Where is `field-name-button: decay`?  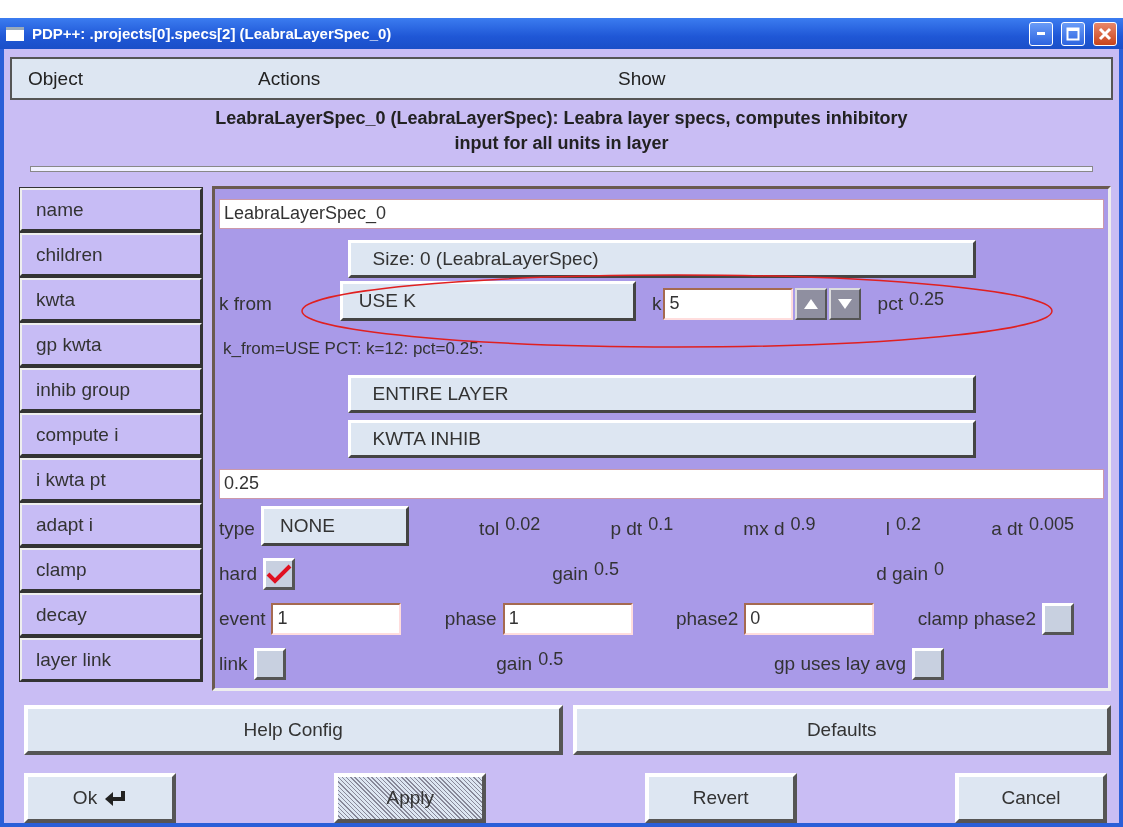 field-name-button: decay is located at coordinates (111, 614).